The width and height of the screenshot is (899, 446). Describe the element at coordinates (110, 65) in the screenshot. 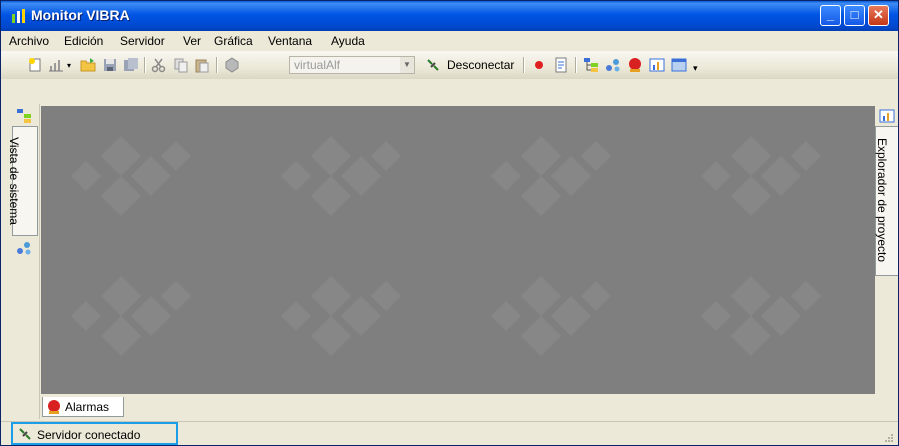

I see `save-icon` at that location.